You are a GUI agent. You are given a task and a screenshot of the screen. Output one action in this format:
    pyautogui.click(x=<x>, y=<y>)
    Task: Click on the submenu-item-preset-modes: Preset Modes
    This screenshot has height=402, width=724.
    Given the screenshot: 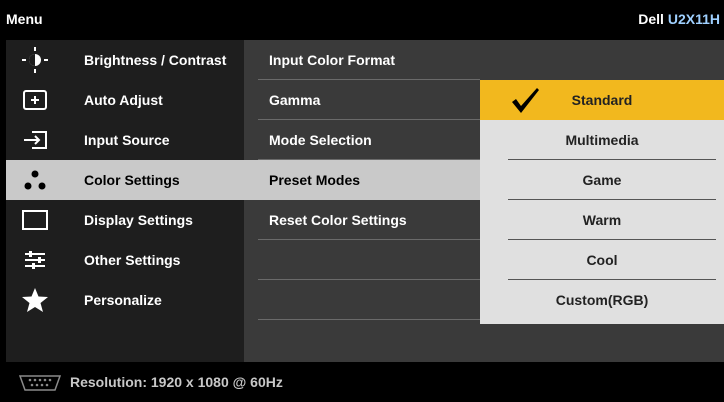 What is the action you would take?
    pyautogui.click(x=362, y=180)
    